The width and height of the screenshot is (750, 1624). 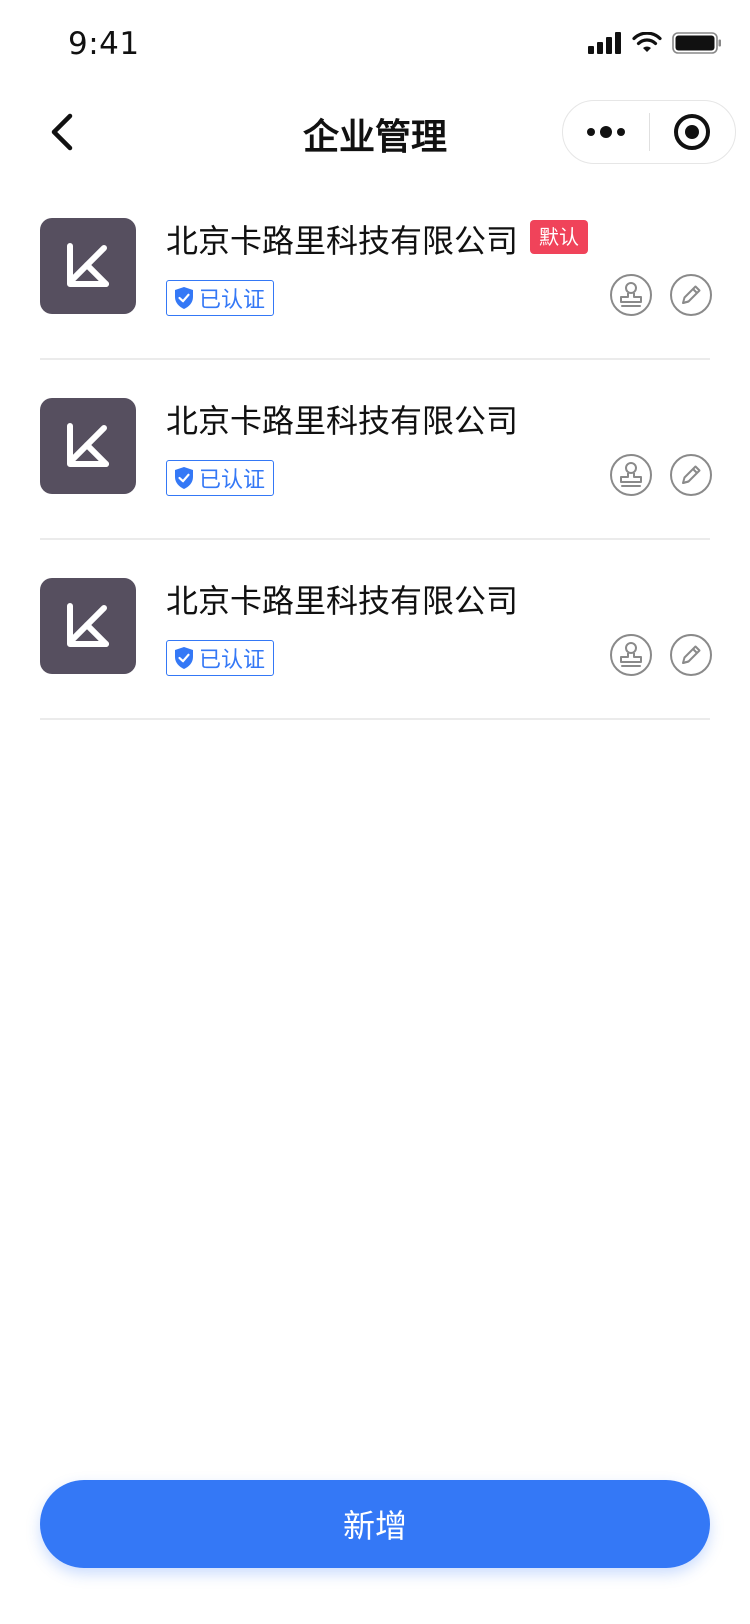 I want to click on target-circle-icon, so click(x=692, y=132).